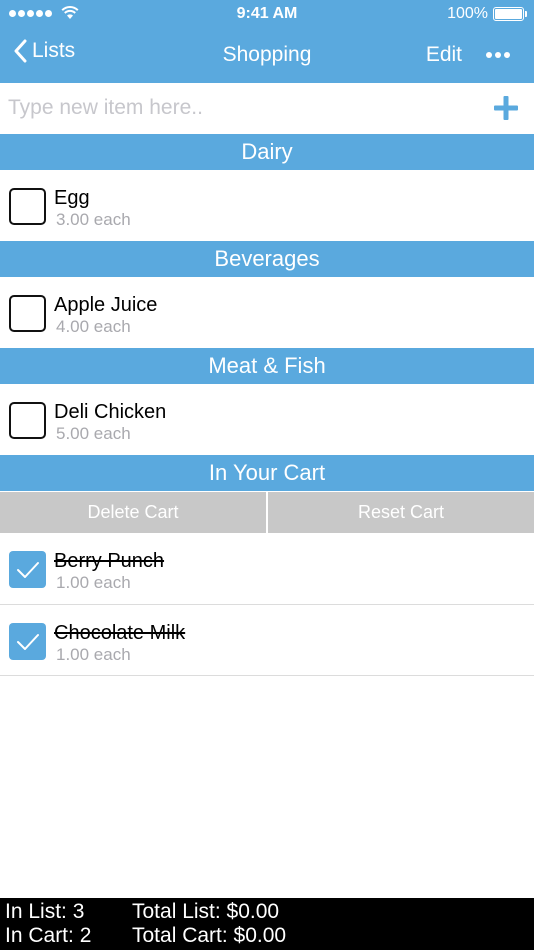  What do you see at coordinates (508, 14) in the screenshot?
I see `battery-icon` at bounding box center [508, 14].